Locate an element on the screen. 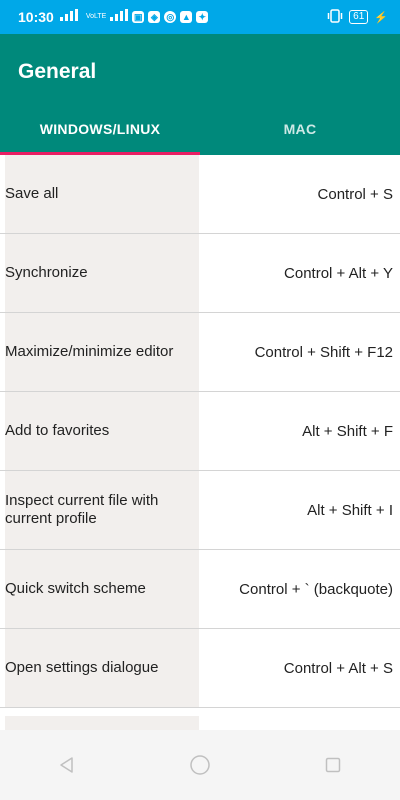 The height and width of the screenshot is (800, 400). command-label: Synchronize is located at coordinates (102, 273).